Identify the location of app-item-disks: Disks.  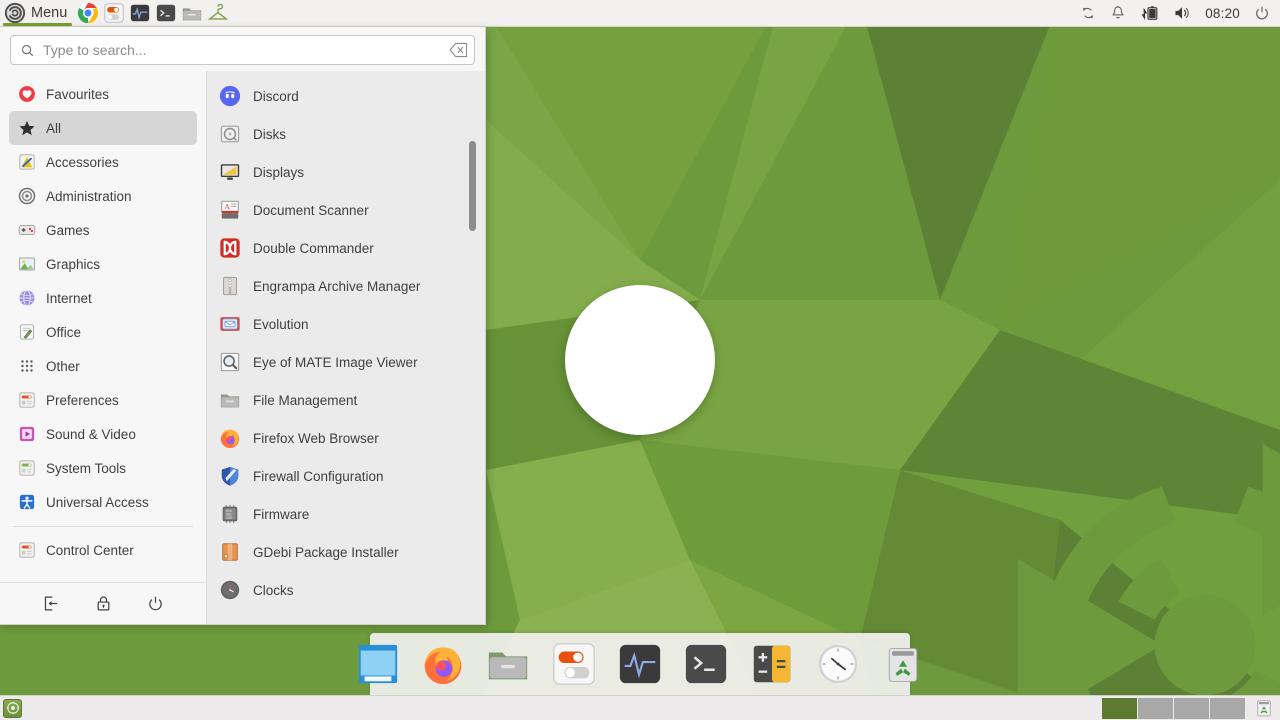
(346, 134).